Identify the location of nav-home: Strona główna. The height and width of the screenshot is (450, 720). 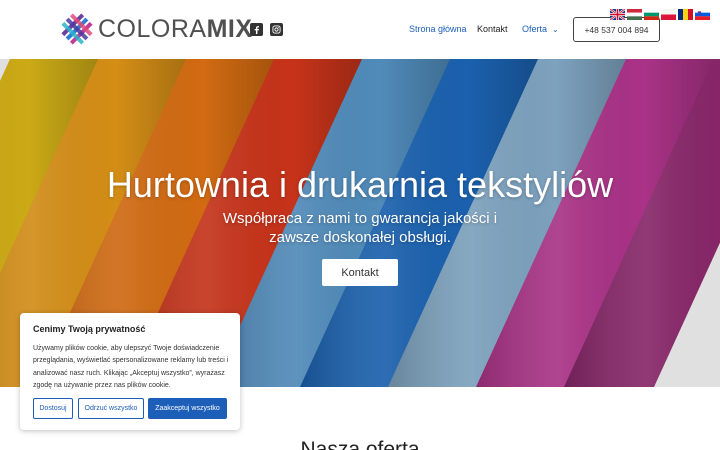
(438, 29).